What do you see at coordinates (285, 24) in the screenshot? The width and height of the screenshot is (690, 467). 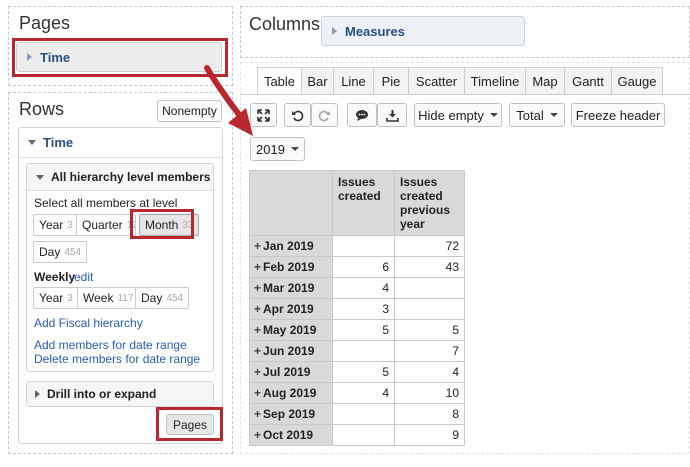 I see `columns-title: Columns` at bounding box center [285, 24].